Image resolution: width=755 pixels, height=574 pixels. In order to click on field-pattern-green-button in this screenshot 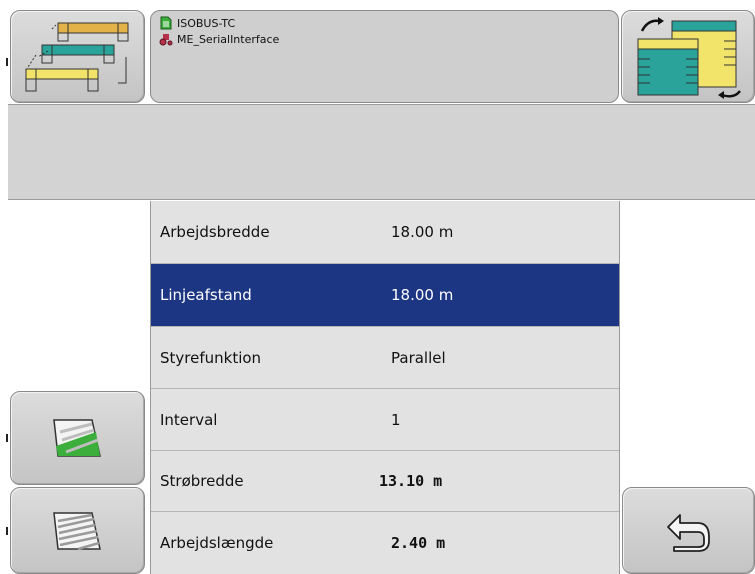, I will do `click(77, 438)`.